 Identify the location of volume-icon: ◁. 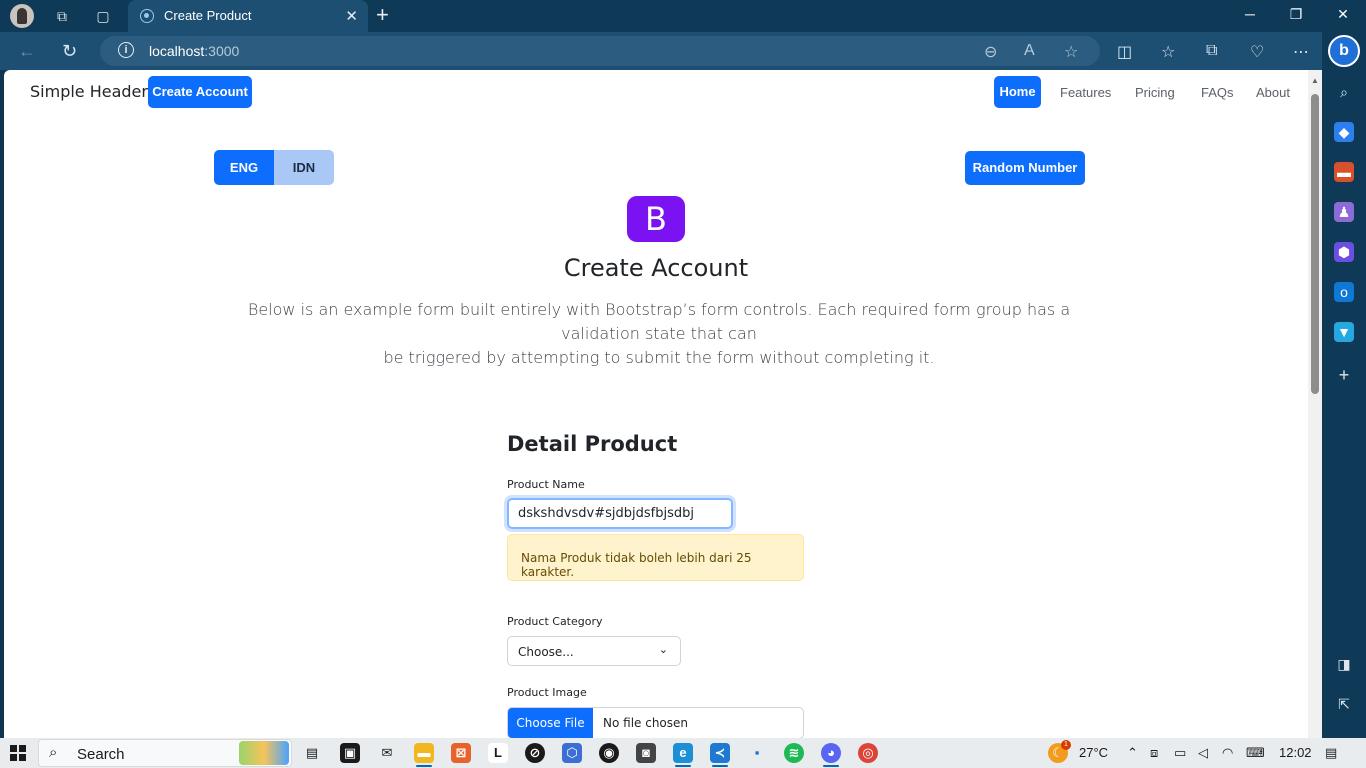
(1203, 753).